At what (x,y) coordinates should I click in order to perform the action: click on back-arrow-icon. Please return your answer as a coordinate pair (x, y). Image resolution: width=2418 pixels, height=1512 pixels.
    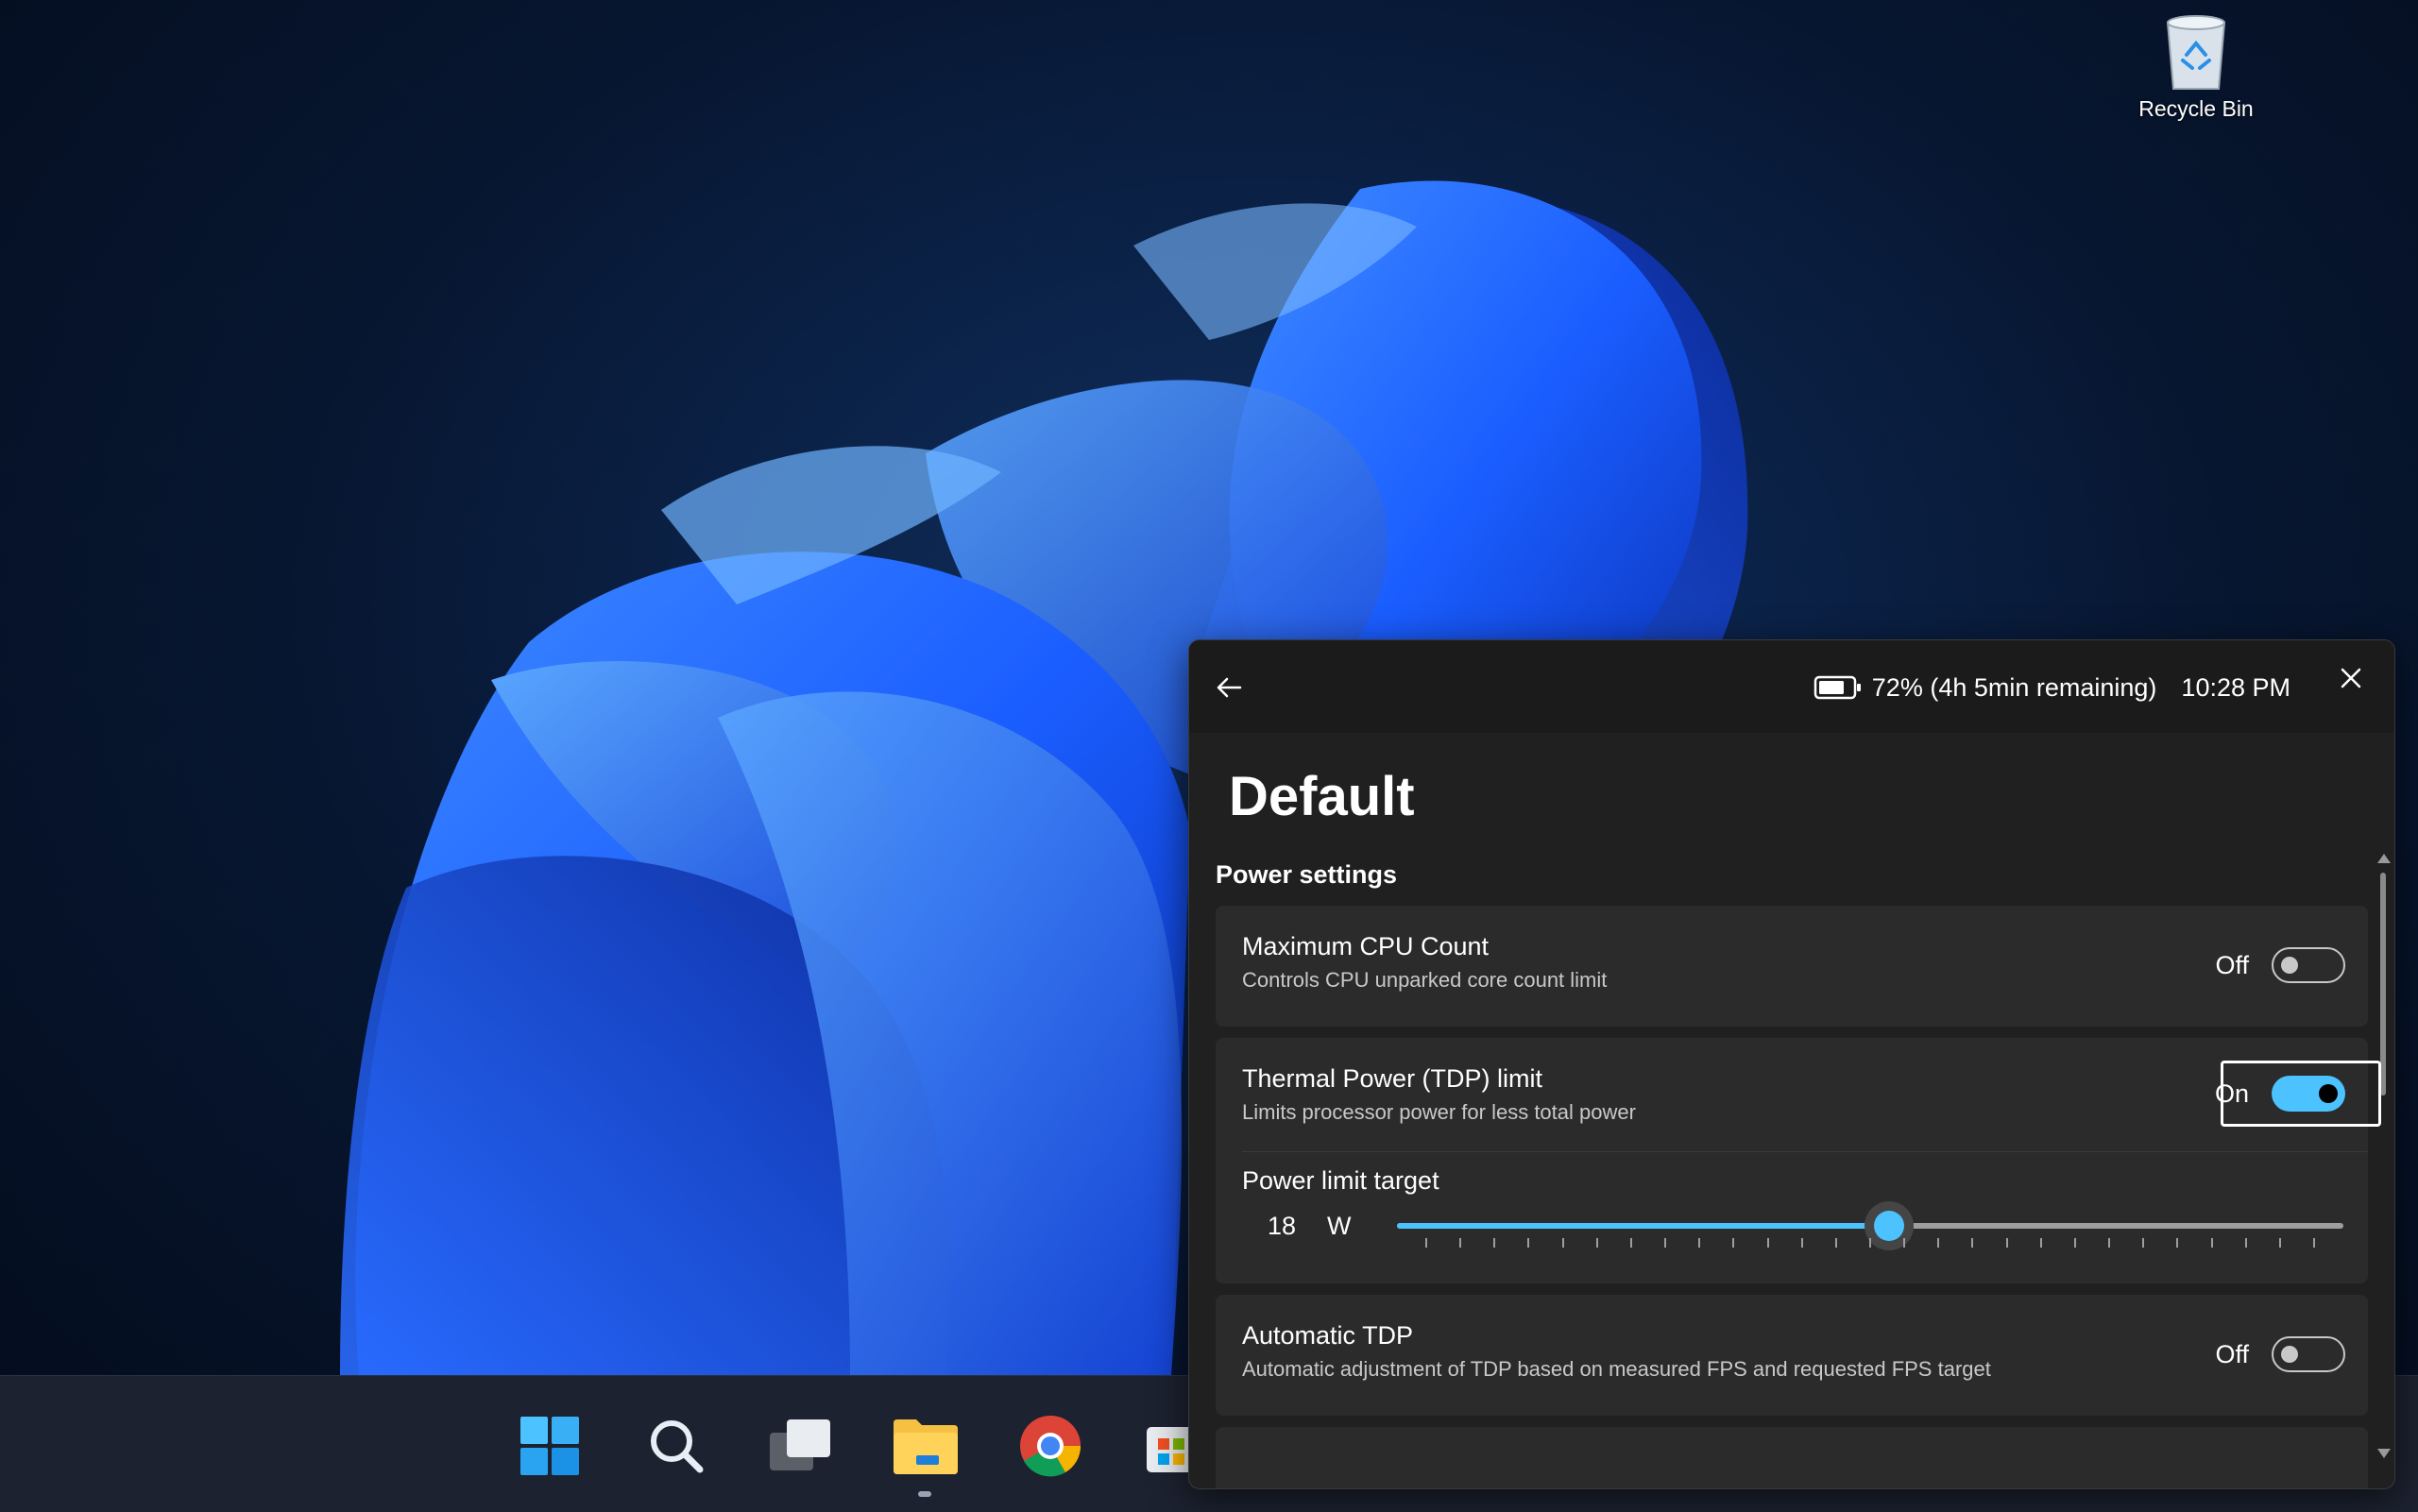
    Looking at the image, I should click on (1230, 687).